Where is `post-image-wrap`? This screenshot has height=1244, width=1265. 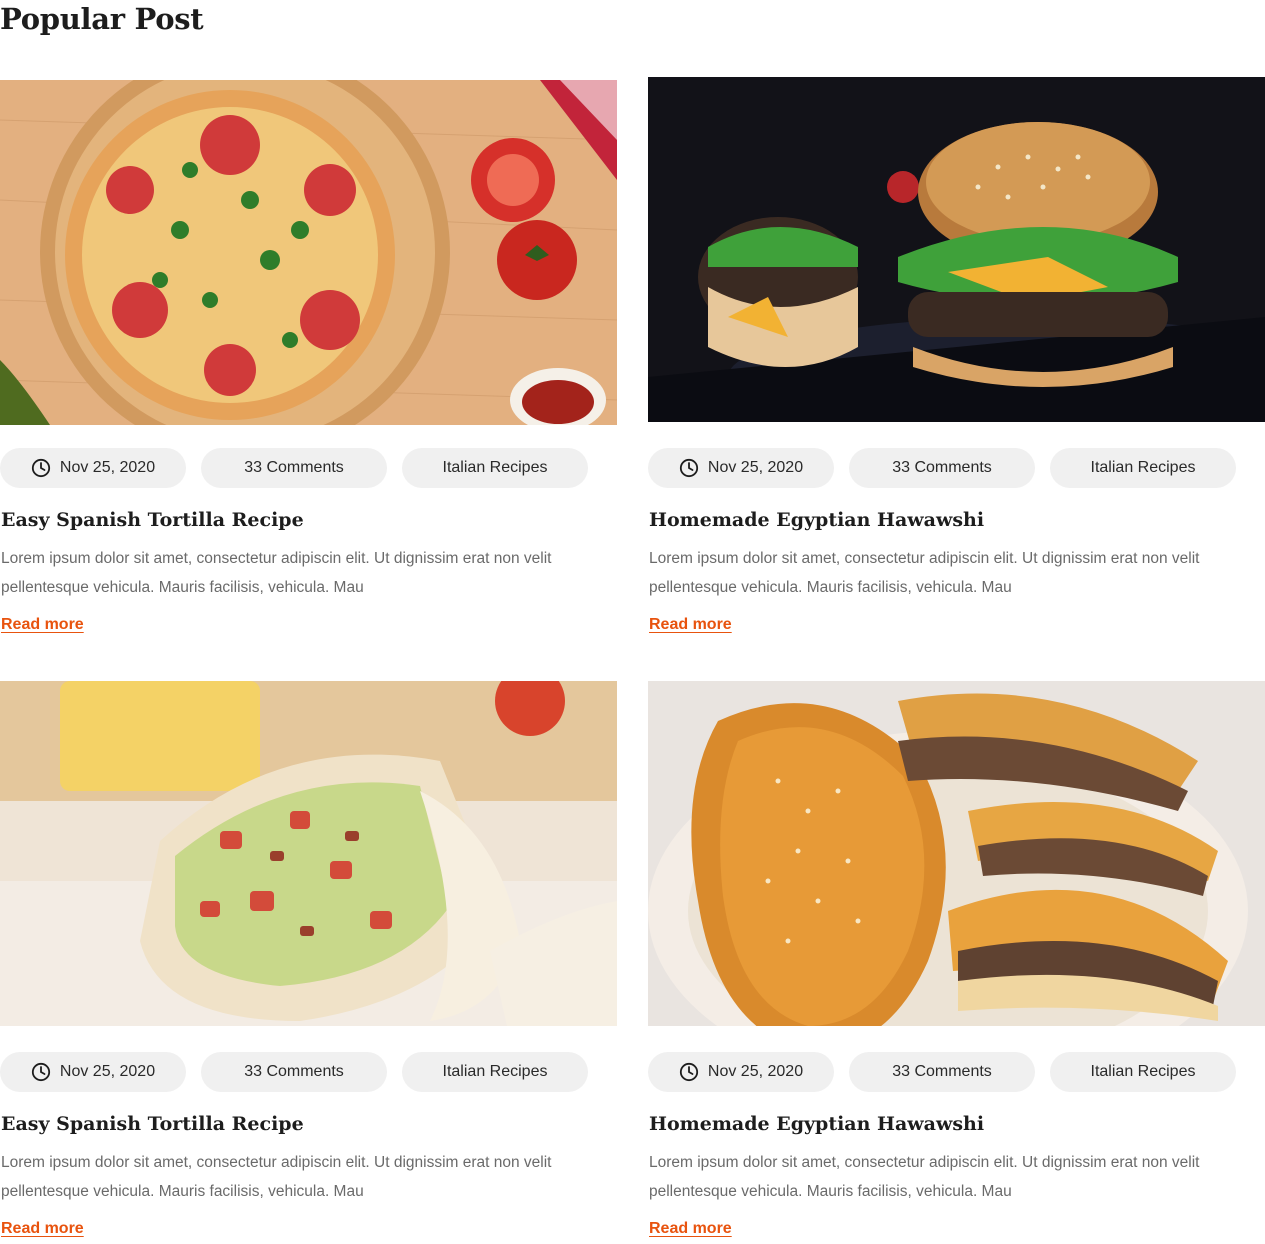
post-image-wrap is located at coordinates (308, 853).